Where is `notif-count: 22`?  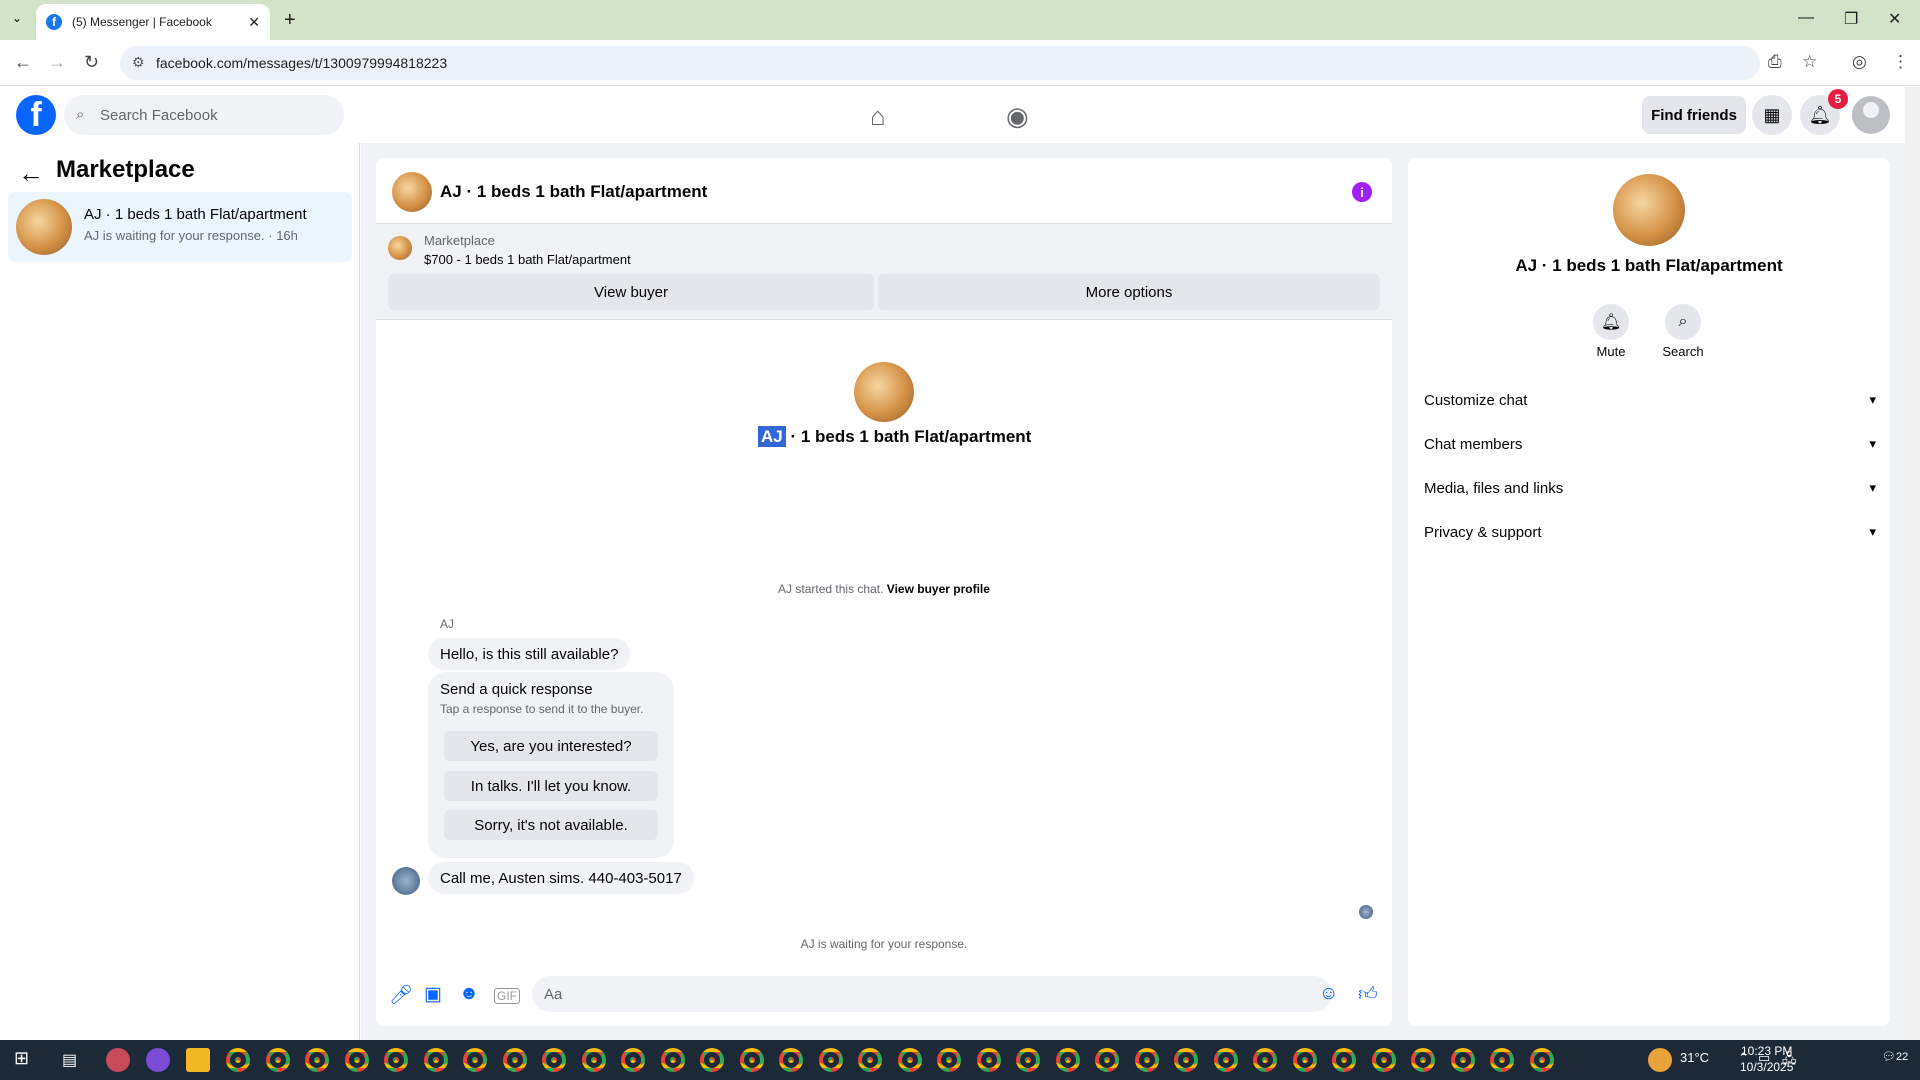 notif-count: 22 is located at coordinates (1902, 1057).